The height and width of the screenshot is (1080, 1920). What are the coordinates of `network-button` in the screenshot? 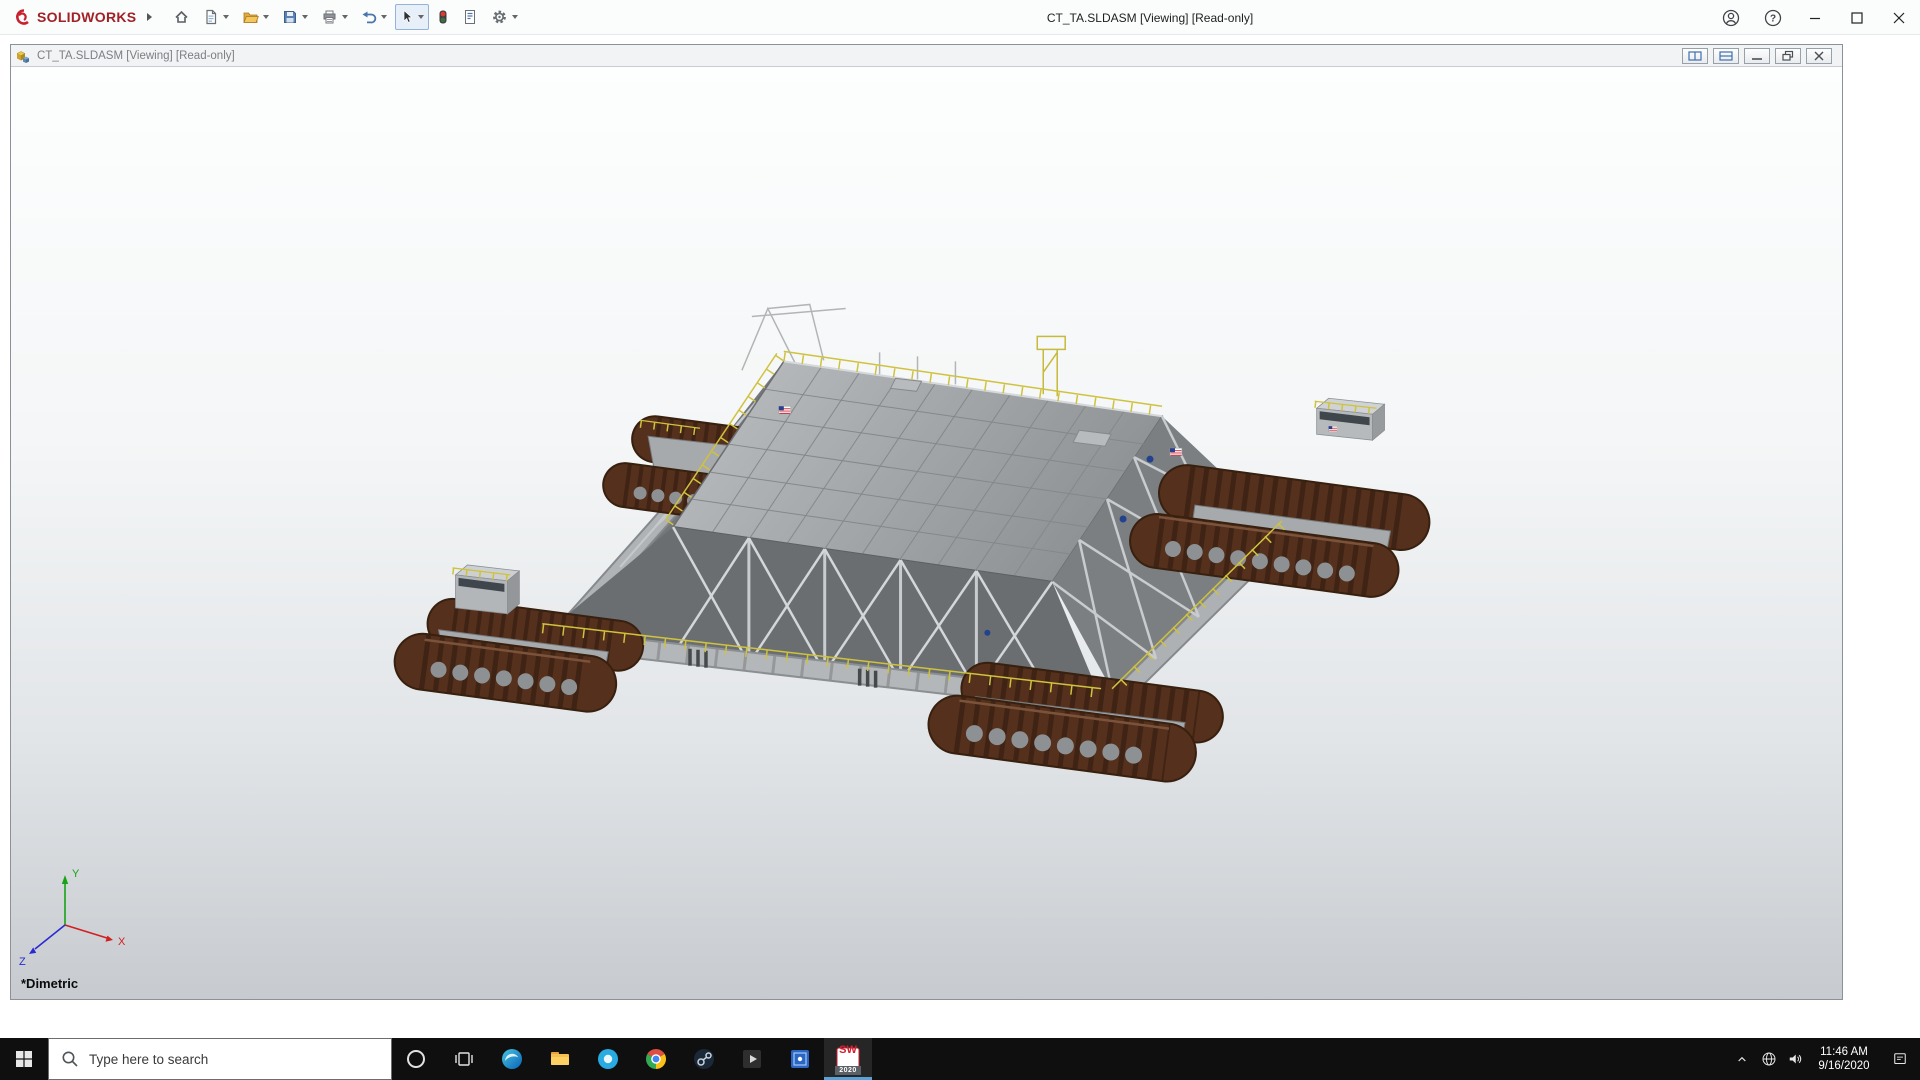 It's located at (1769, 1059).